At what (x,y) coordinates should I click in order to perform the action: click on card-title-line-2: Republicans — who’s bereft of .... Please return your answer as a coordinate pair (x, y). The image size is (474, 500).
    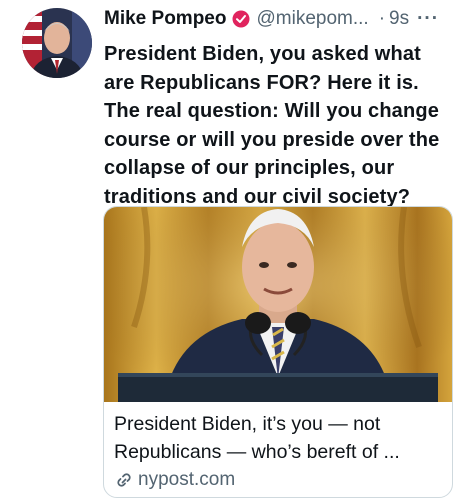
    Looking at the image, I should click on (257, 452).